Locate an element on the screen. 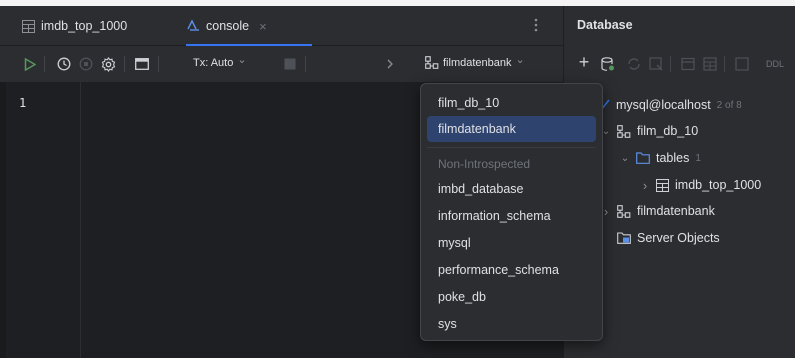  schema-option-information-schema: information_schema is located at coordinates (511, 216).